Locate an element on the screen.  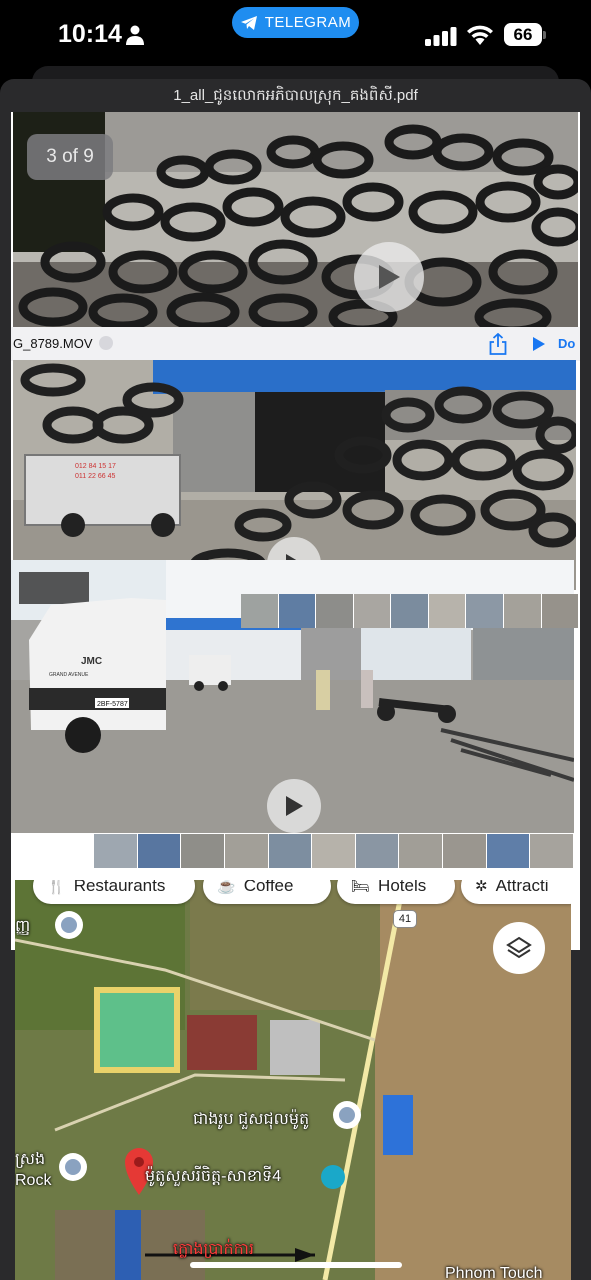
map-label-place2: ម៉ូតូសួសរីចិត្ត-សាខាទី4 is located at coordinates (213, 1177).